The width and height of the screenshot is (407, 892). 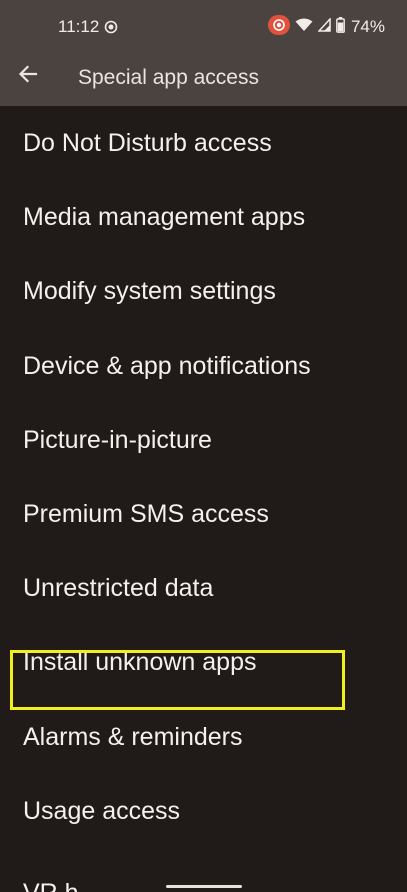 I want to click on list-item-premium-sms-access: Premium SMS access, so click(x=203, y=514).